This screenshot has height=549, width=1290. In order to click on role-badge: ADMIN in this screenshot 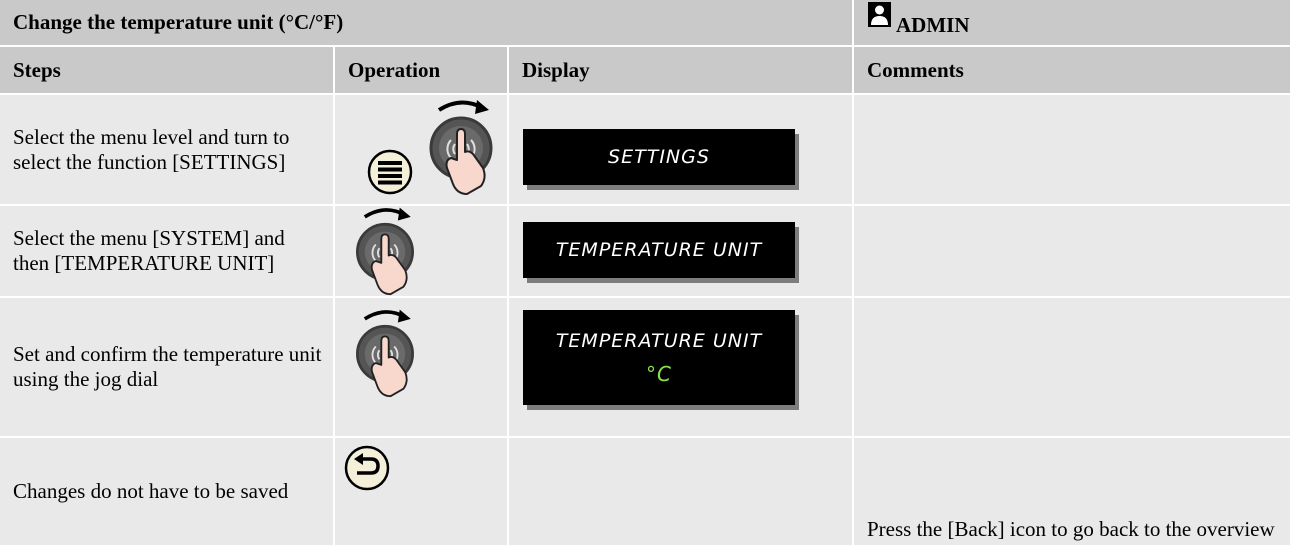, I will do `click(1072, 23)`.